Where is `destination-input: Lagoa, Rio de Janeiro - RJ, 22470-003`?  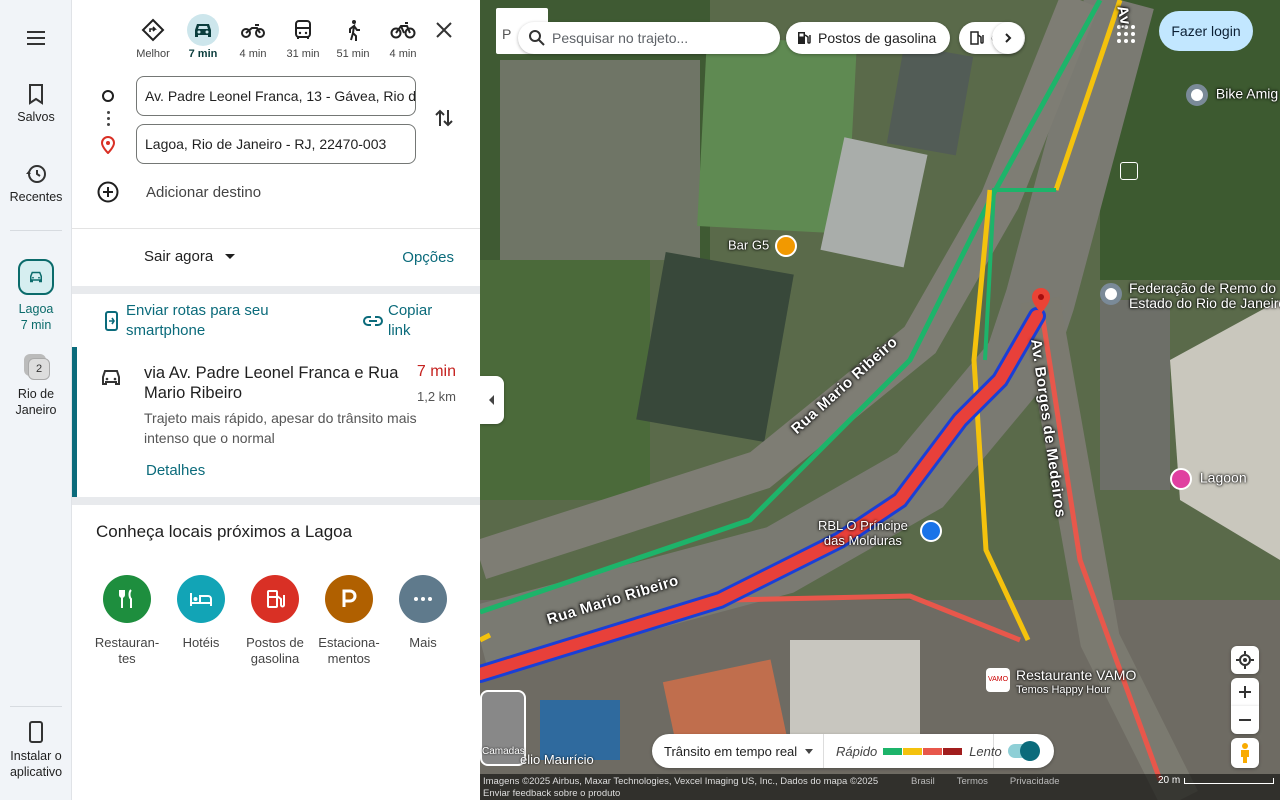
destination-input: Lagoa, Rio de Janeiro - RJ, 22470-003 is located at coordinates (276, 144).